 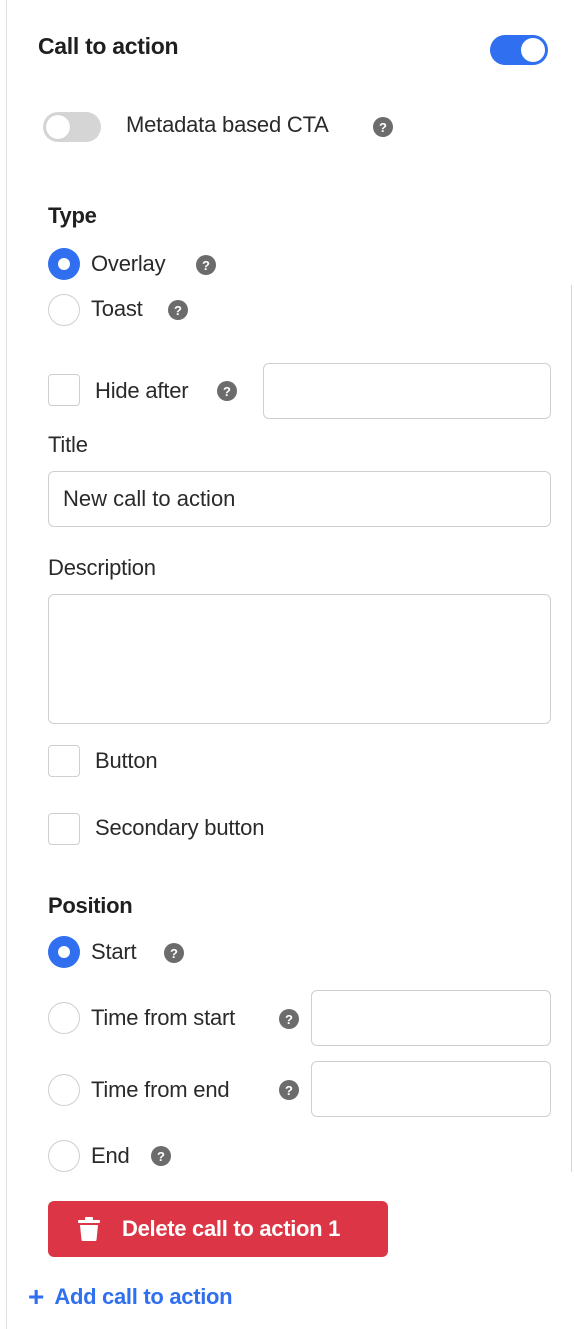 What do you see at coordinates (180, 827) in the screenshot?
I see `secondary-button-label: Secondary button` at bounding box center [180, 827].